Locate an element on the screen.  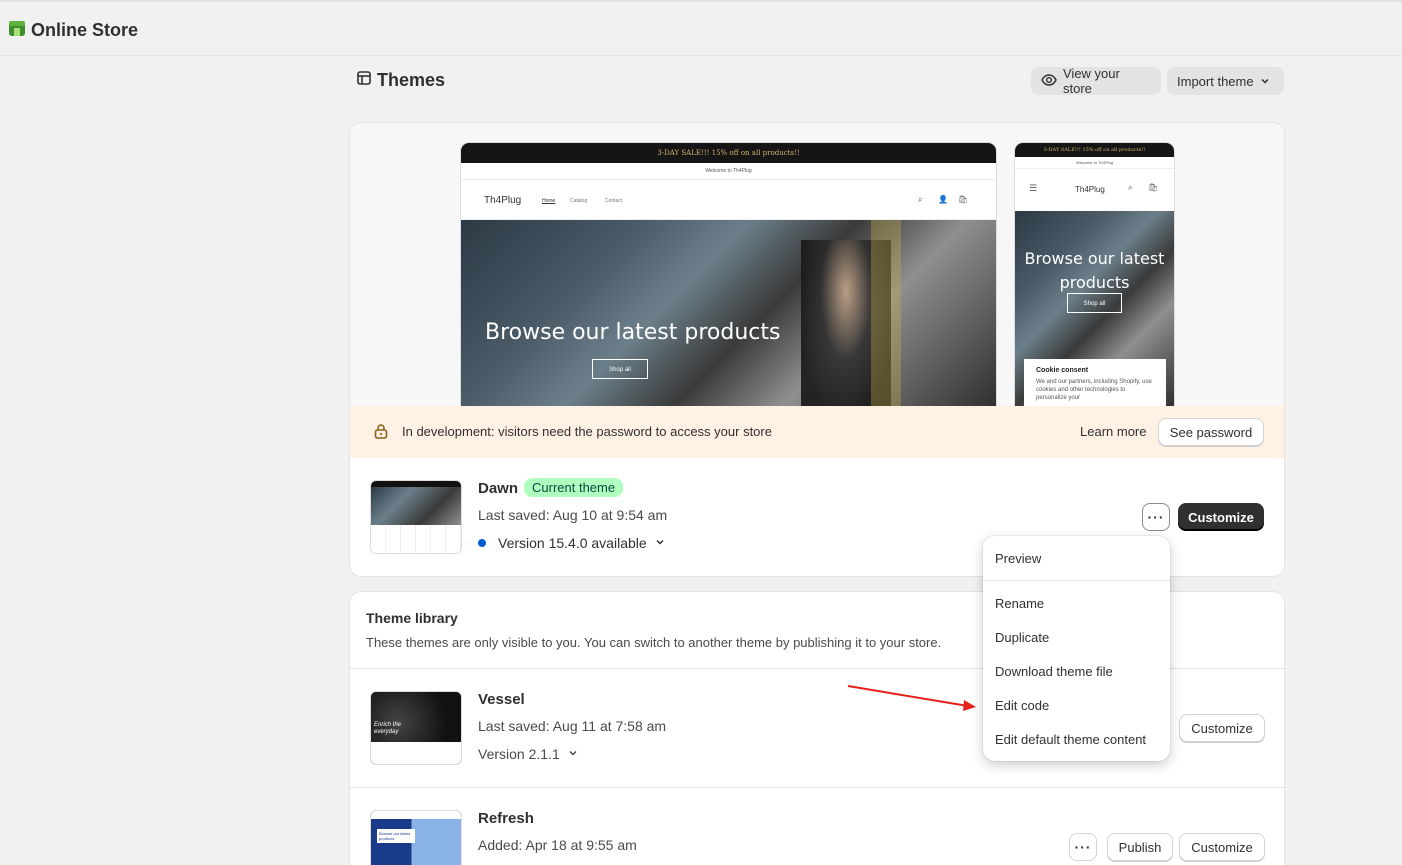
mobile-store-name: Th4Plug is located at coordinates (1090, 189).